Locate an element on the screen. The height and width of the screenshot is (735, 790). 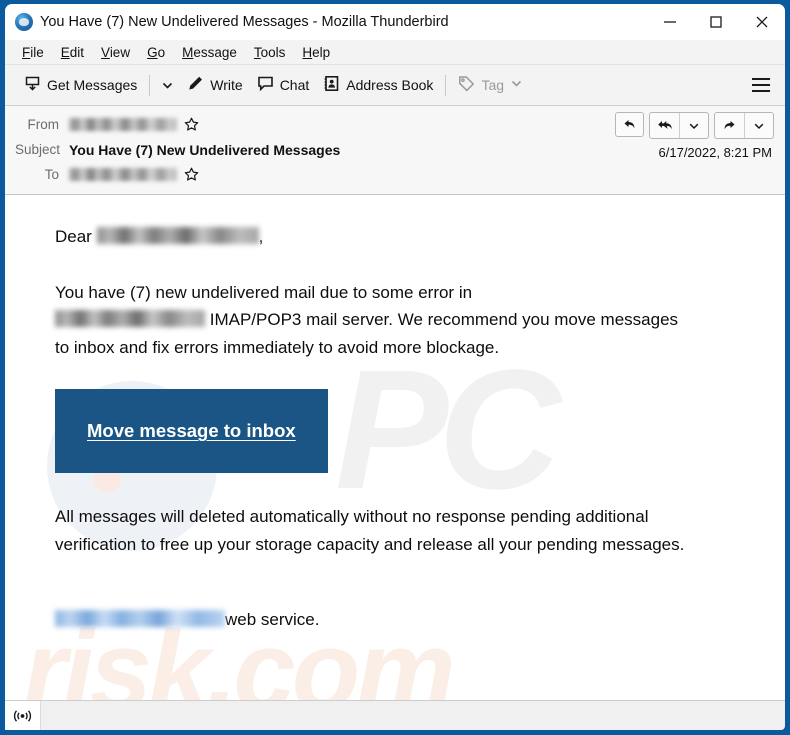
get-messages-icon is located at coordinates (32, 85).